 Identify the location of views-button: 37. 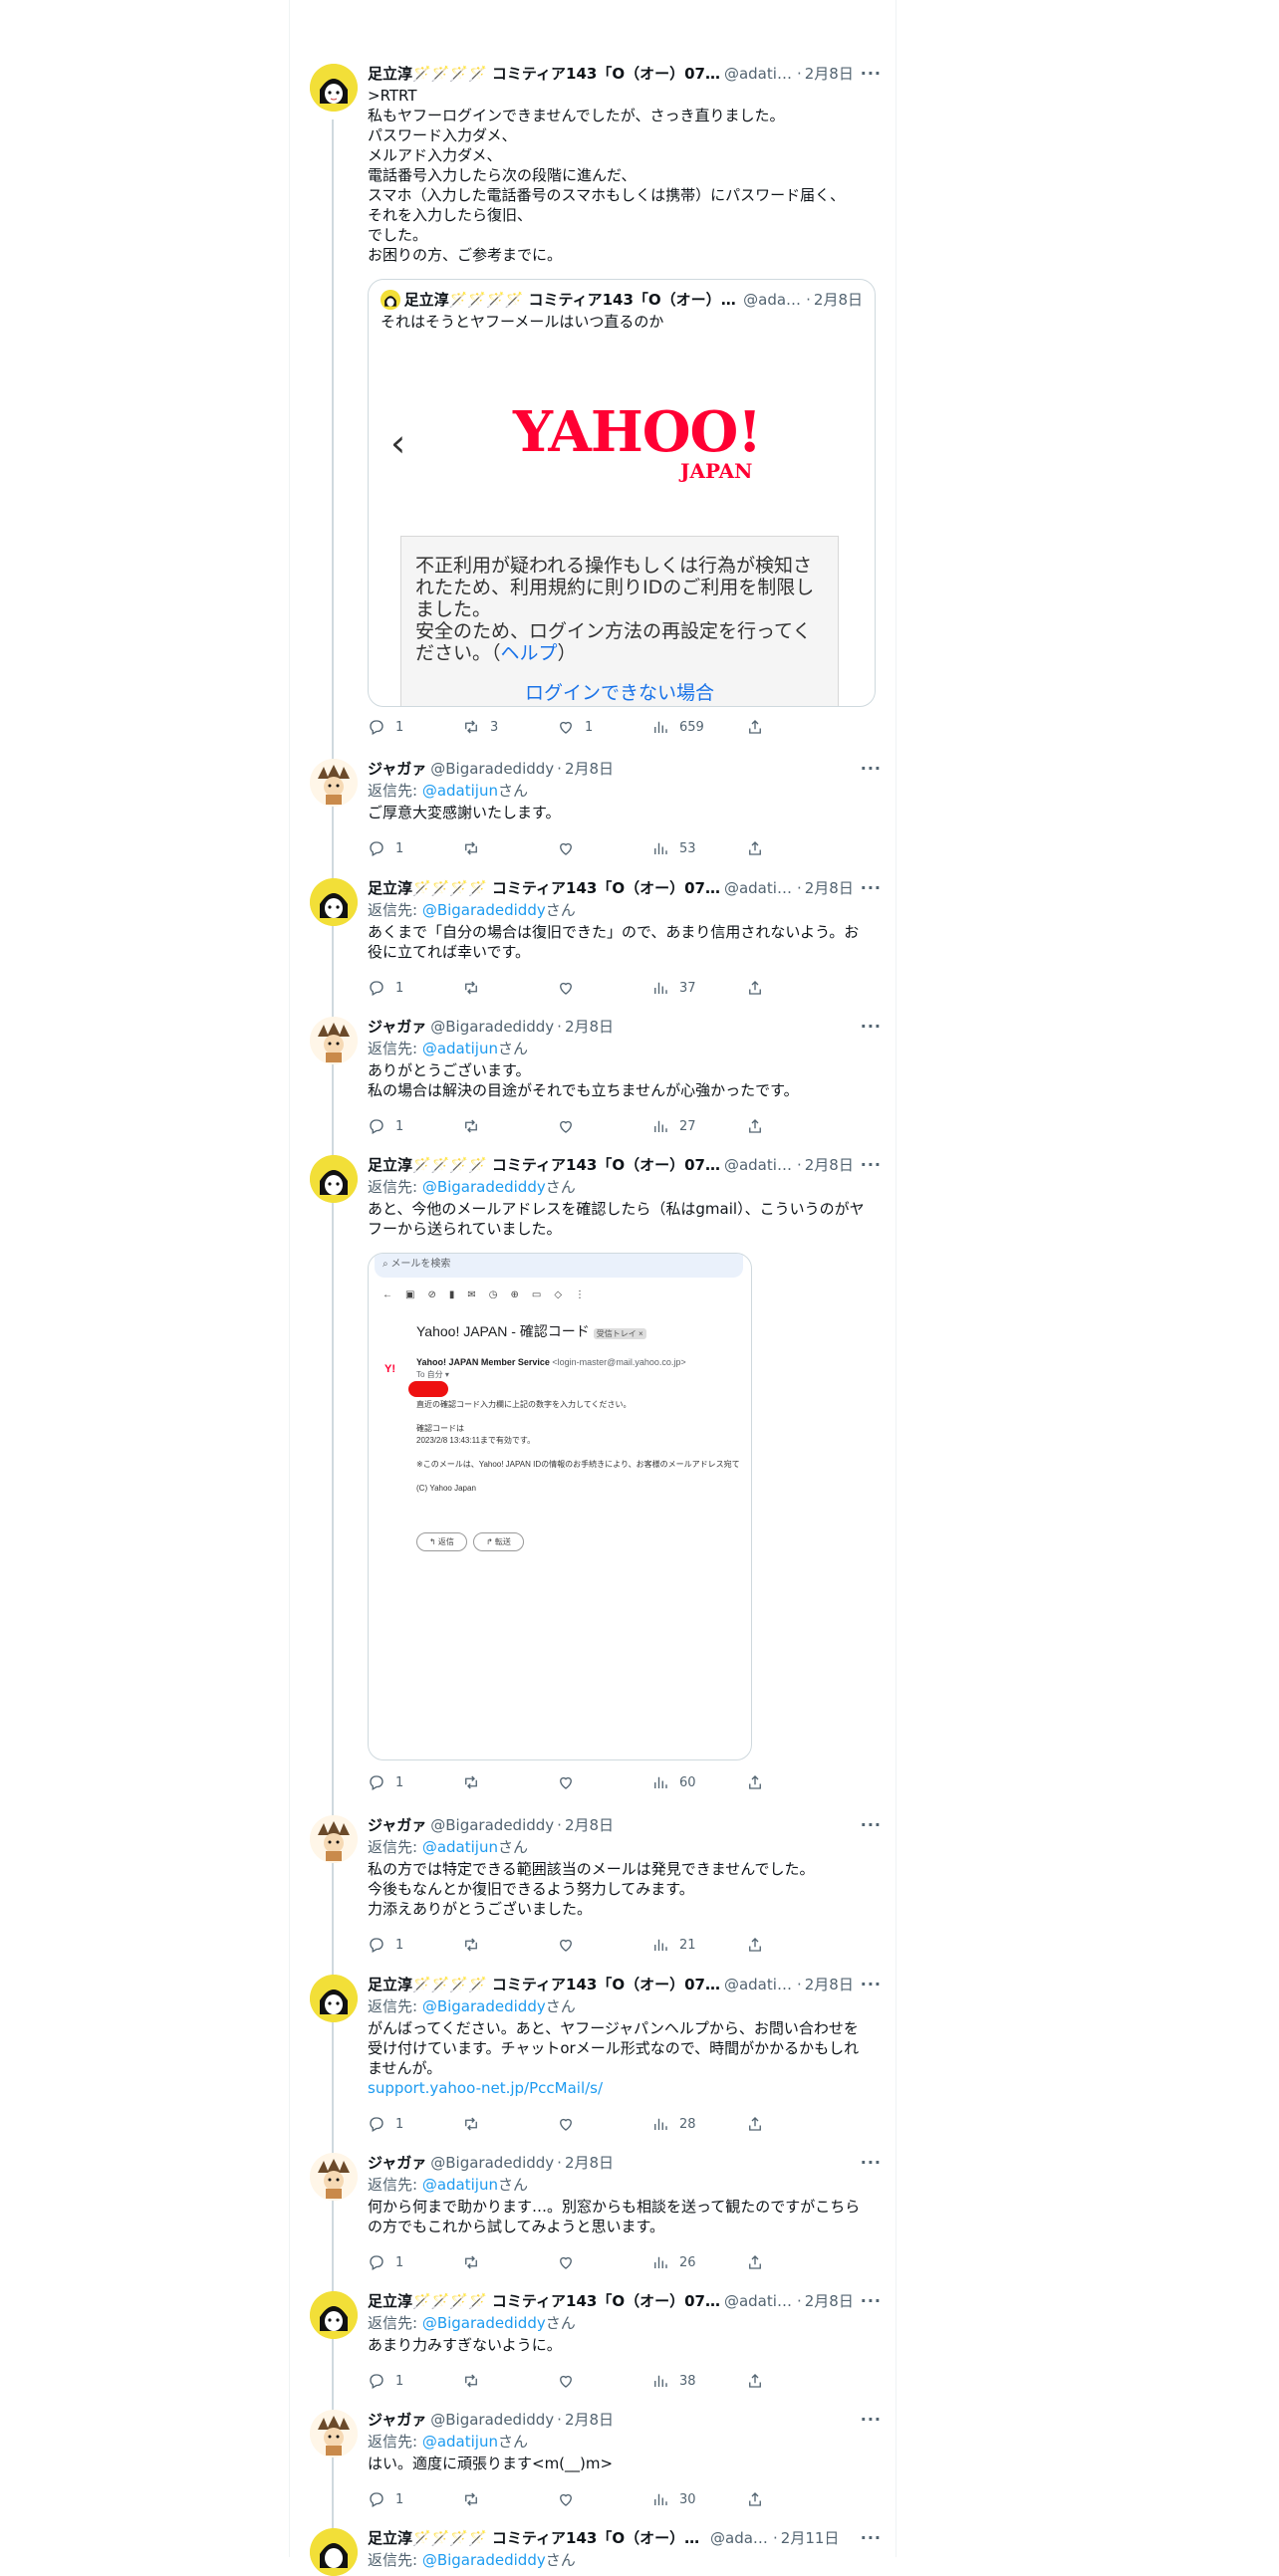
(699, 988).